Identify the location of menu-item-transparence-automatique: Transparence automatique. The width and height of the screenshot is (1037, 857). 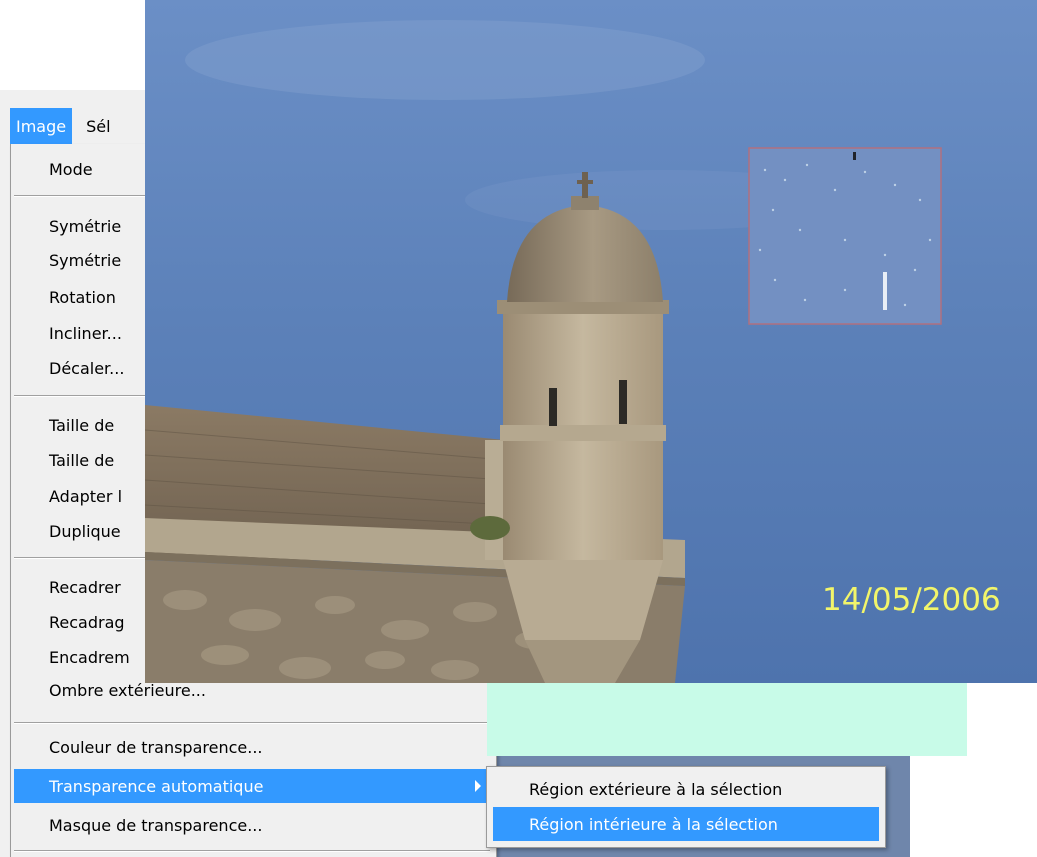
(253, 786).